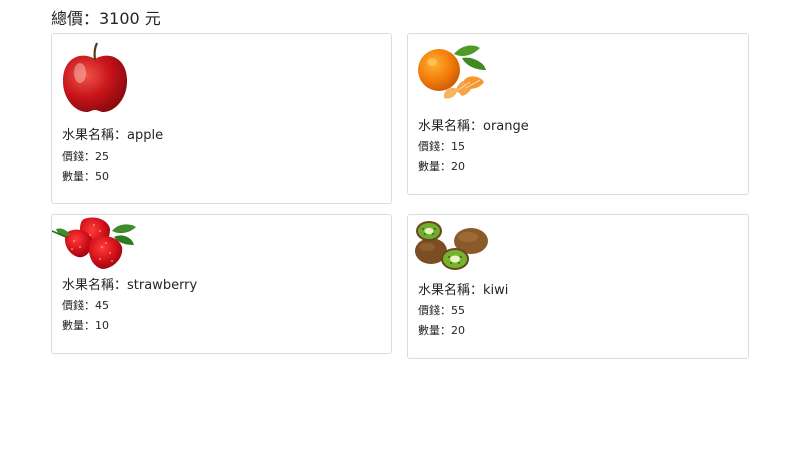 Image resolution: width=800 pixels, height=450 pixels. I want to click on fruit-card-strawberry: 水果名稱：strawberry 價錢：45 數量：10, so click(221, 284).